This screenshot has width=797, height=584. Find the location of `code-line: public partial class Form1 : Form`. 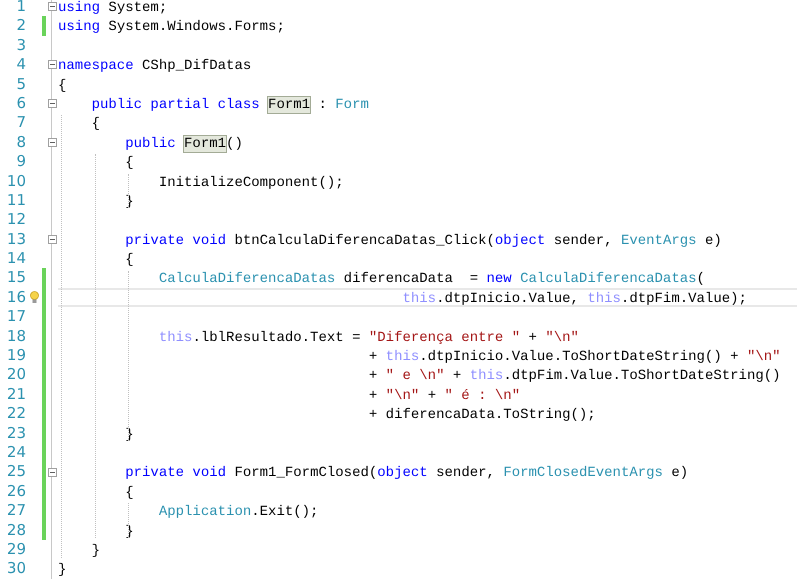

code-line: public partial class Form1 : Form is located at coordinates (230, 105).